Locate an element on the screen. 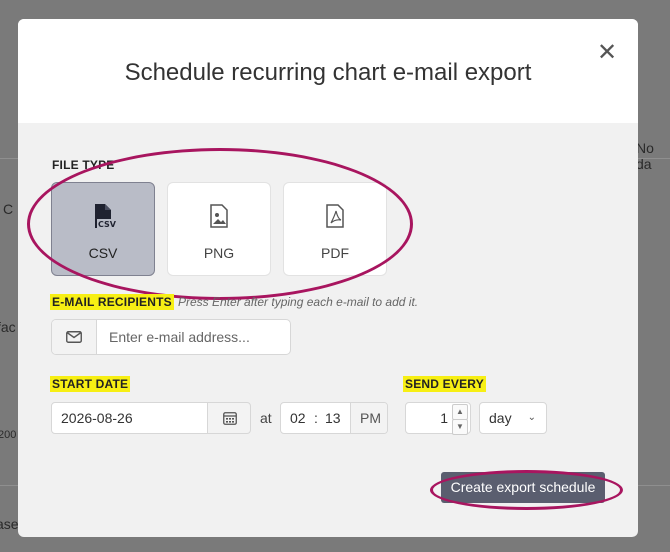 The image size is (670, 552). file-type-csv-label: CSV is located at coordinates (103, 253).